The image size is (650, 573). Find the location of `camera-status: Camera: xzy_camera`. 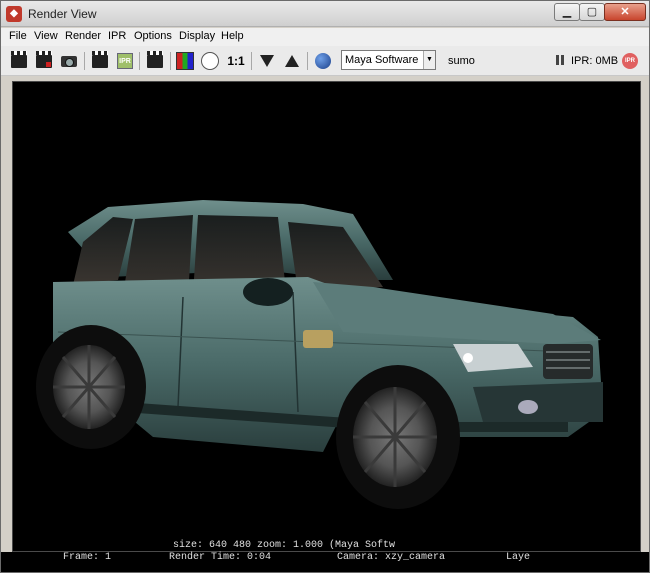

camera-status: Camera: xzy_camera is located at coordinates (391, 557).